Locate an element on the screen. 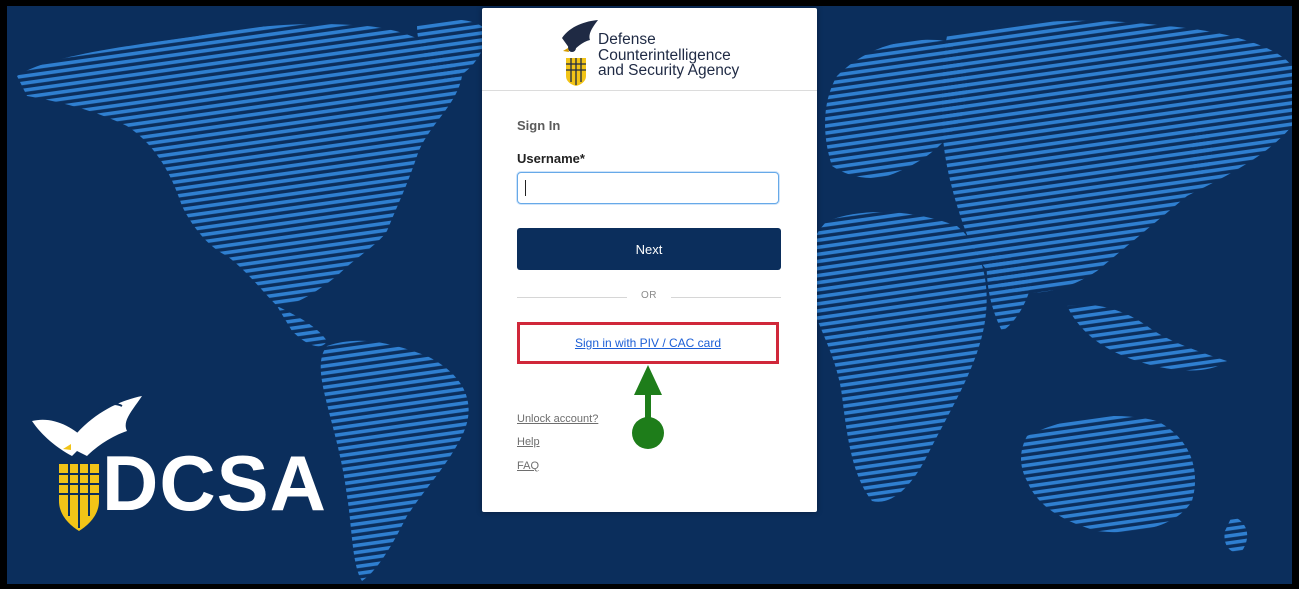  agency-name-line1: Defense is located at coordinates (627, 39).